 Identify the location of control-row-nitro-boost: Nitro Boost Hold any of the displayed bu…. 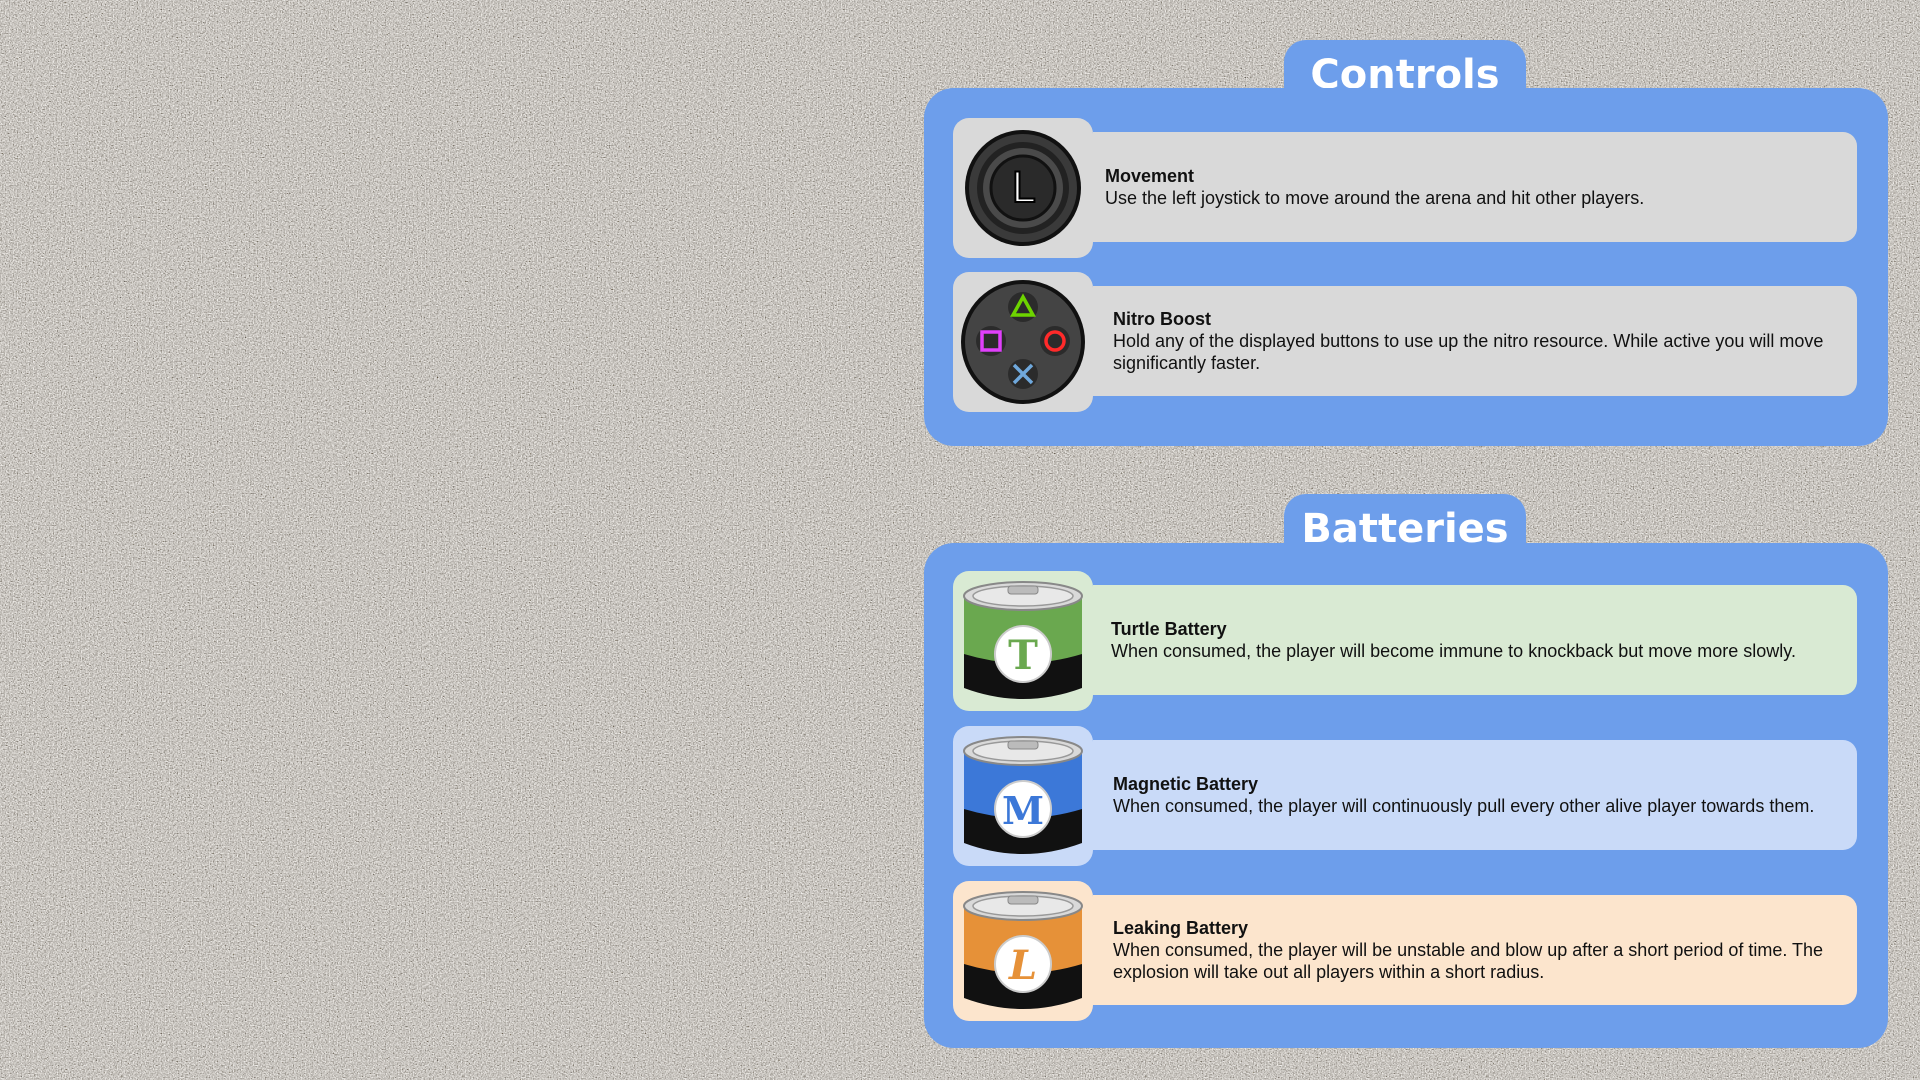
(1405, 342).